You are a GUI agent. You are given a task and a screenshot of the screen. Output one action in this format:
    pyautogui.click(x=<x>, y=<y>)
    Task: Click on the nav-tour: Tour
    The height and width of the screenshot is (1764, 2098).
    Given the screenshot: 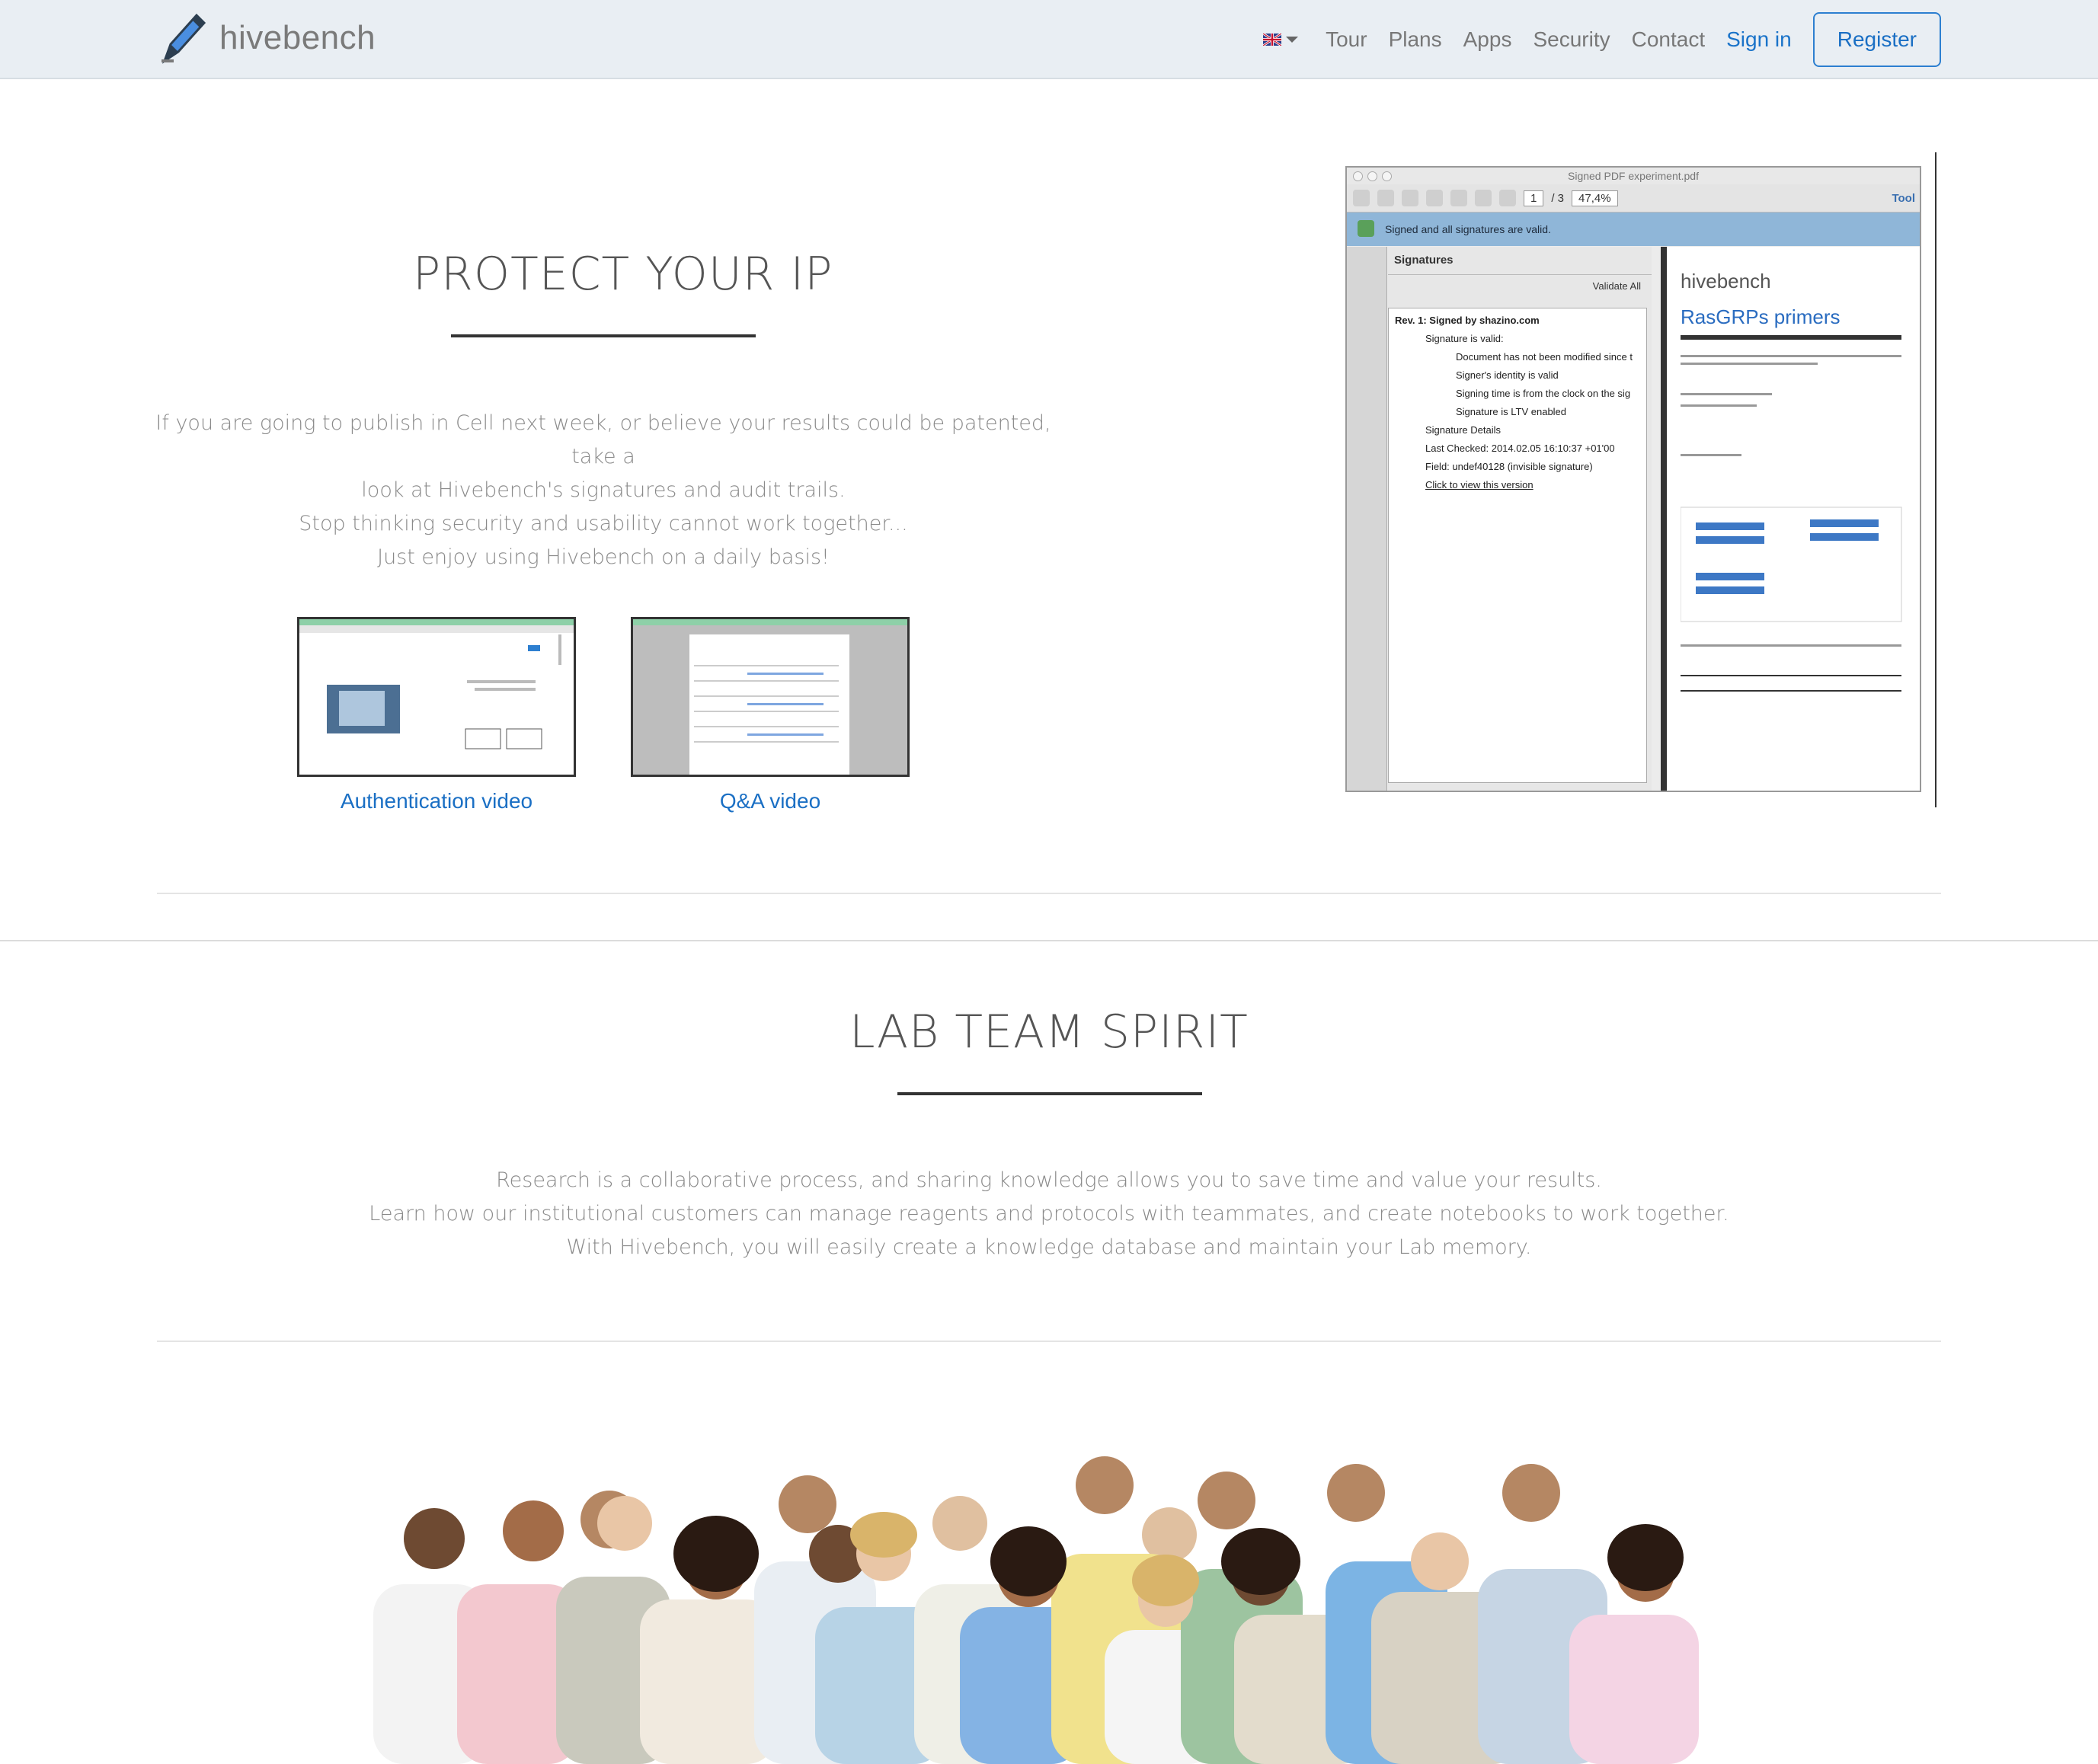 What is the action you would take?
    pyautogui.click(x=1346, y=39)
    